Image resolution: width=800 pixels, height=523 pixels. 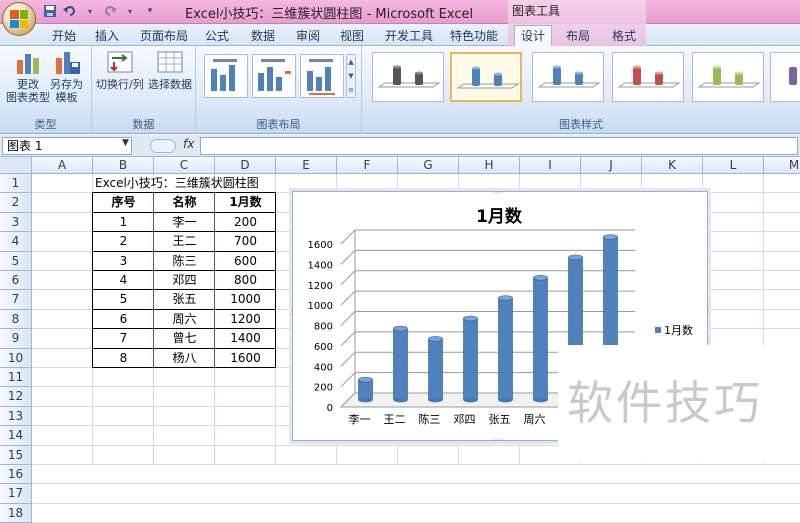 What do you see at coordinates (125, 143) in the screenshot?
I see `name-box-dropdown-icon: ▼` at bounding box center [125, 143].